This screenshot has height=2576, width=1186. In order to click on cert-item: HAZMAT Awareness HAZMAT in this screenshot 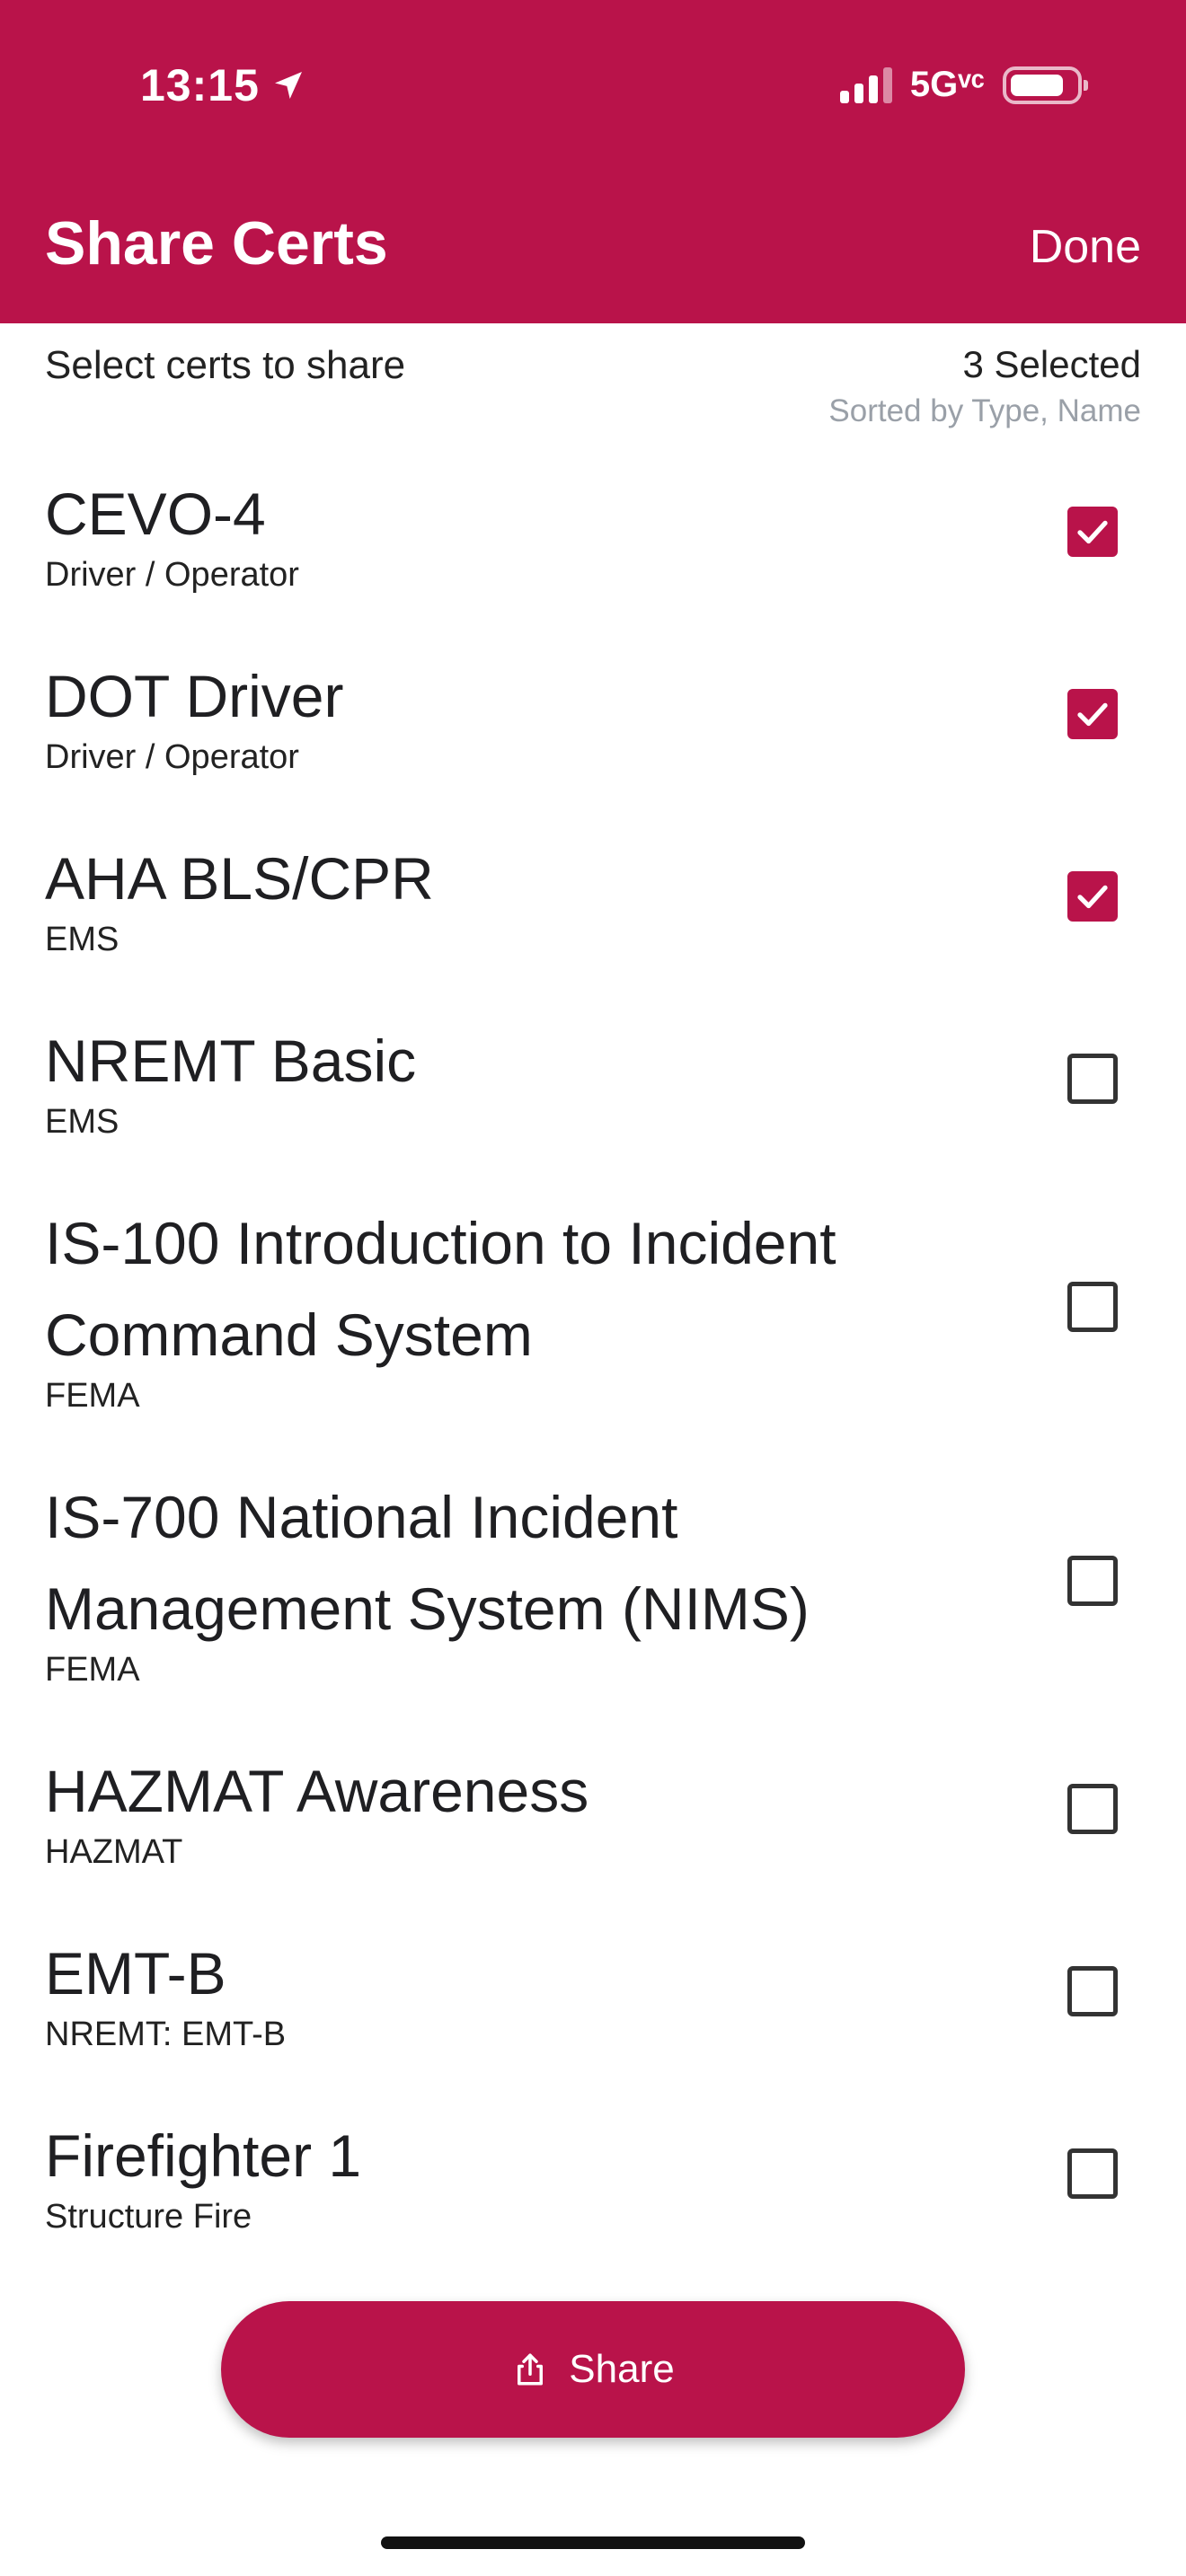, I will do `click(593, 1808)`.